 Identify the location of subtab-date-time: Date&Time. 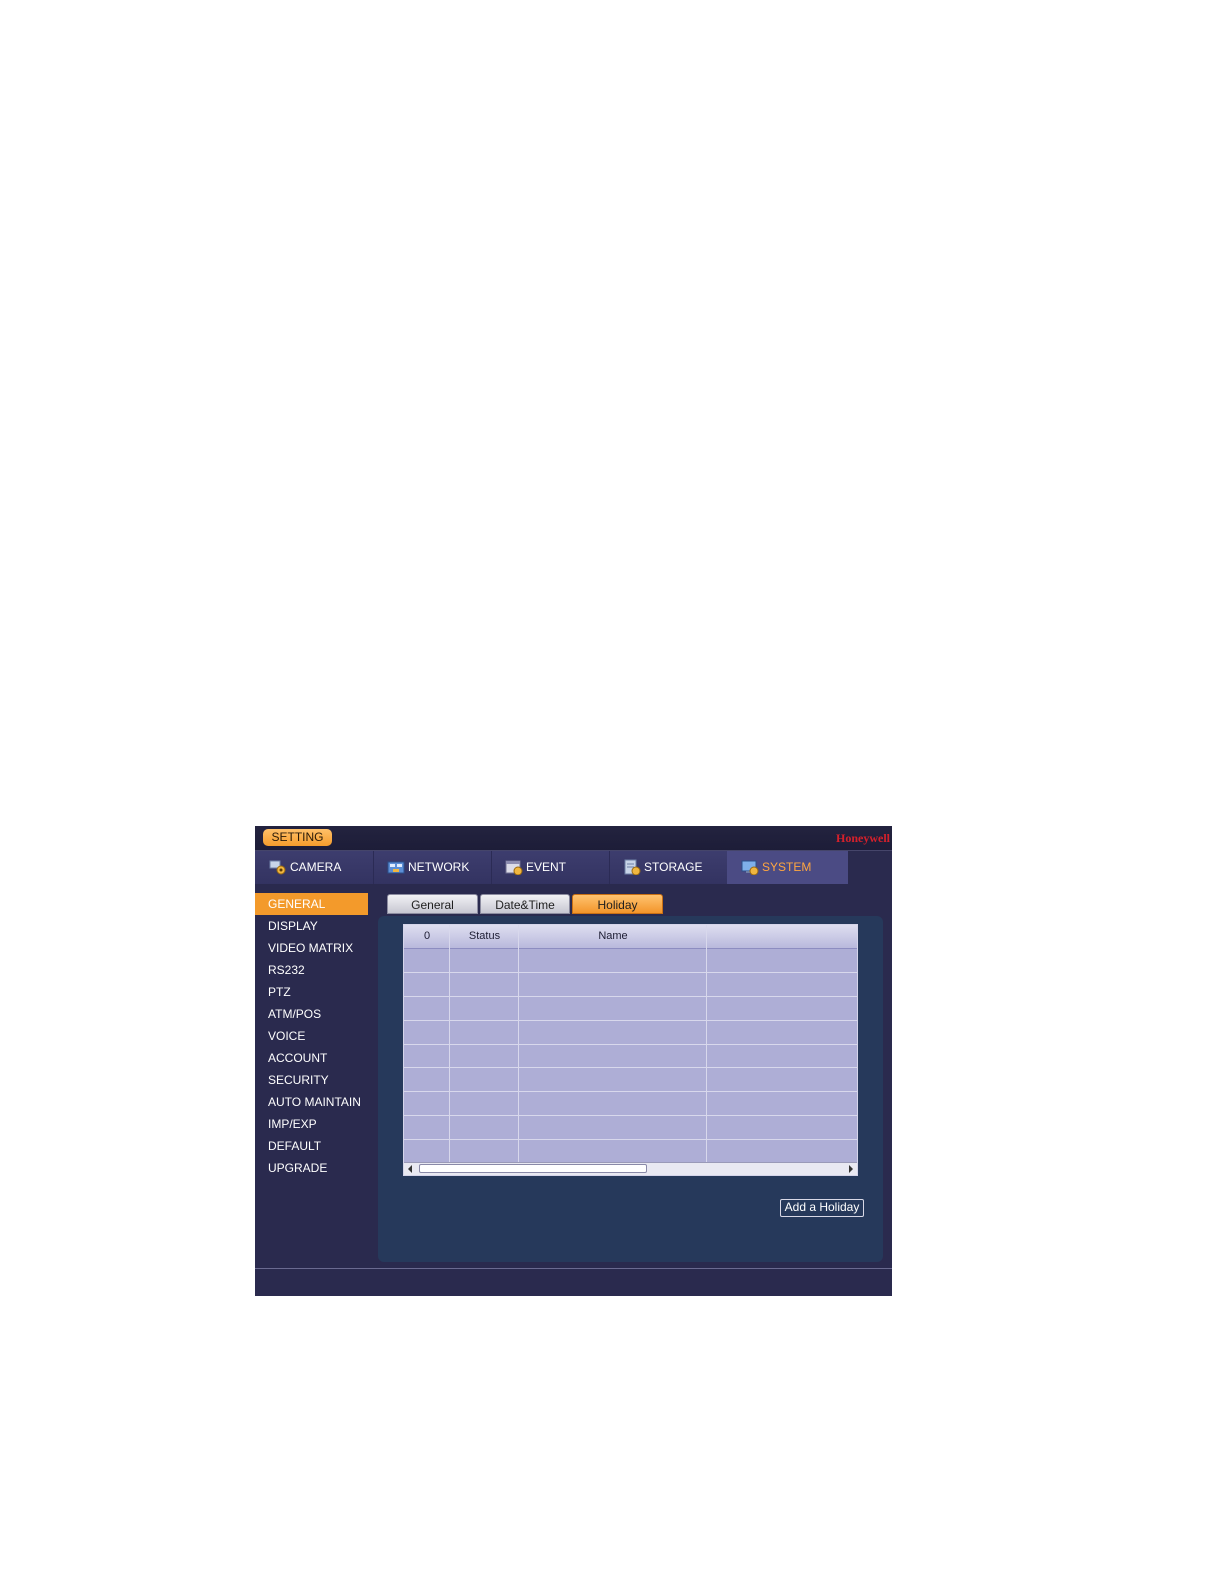
(525, 904).